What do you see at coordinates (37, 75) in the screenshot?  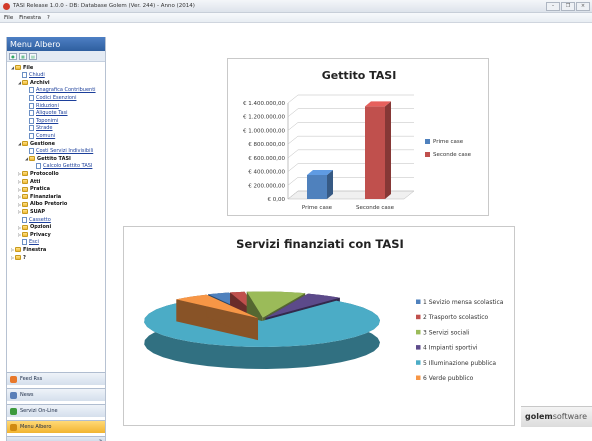 I see `tree-item-label: Chiudi` at bounding box center [37, 75].